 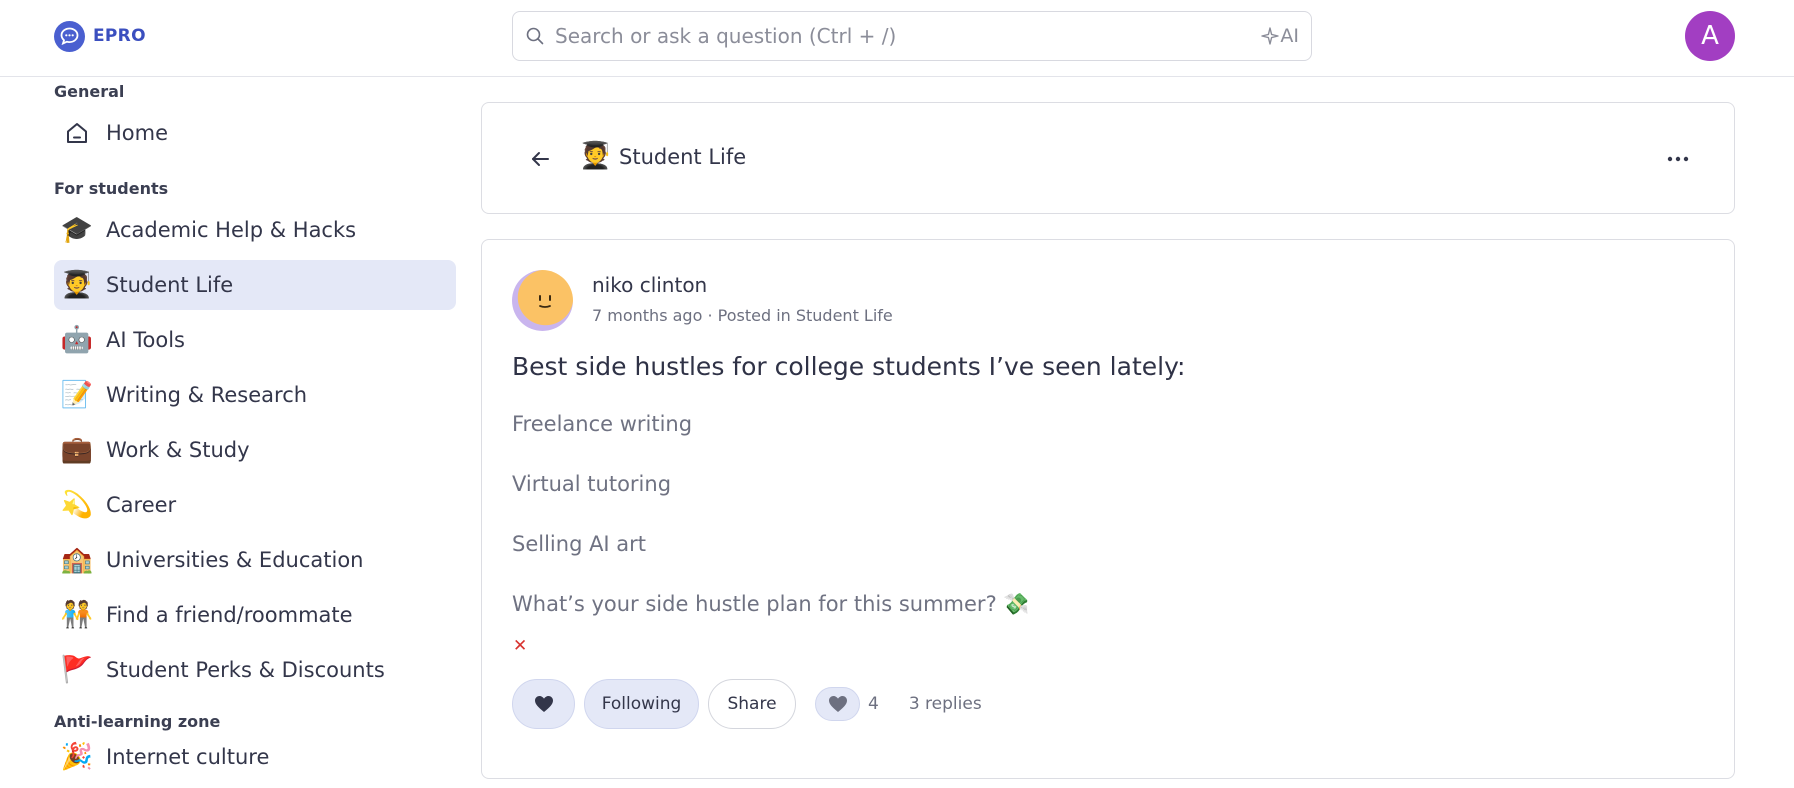 What do you see at coordinates (137, 133) in the screenshot?
I see `sidebar-item-label: Home` at bounding box center [137, 133].